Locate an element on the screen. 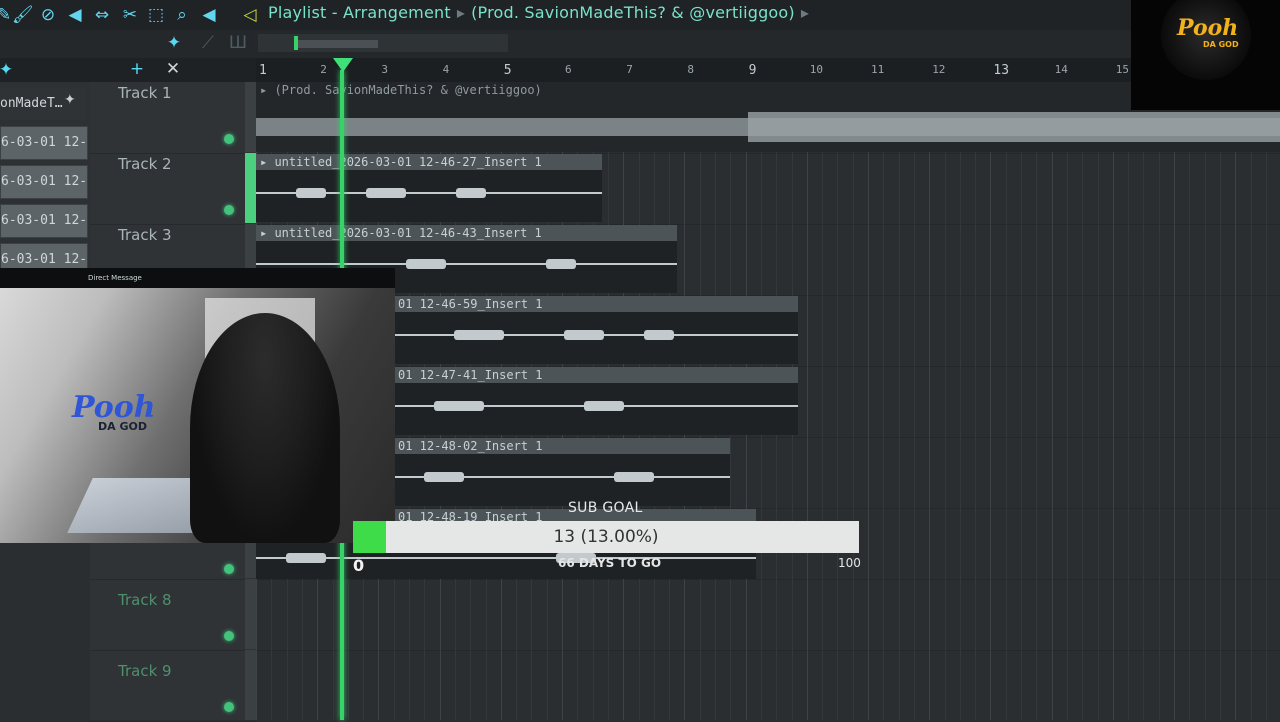 The height and width of the screenshot is (722, 1280). pattern-picker-icon: ✦ is located at coordinates (70, 100).